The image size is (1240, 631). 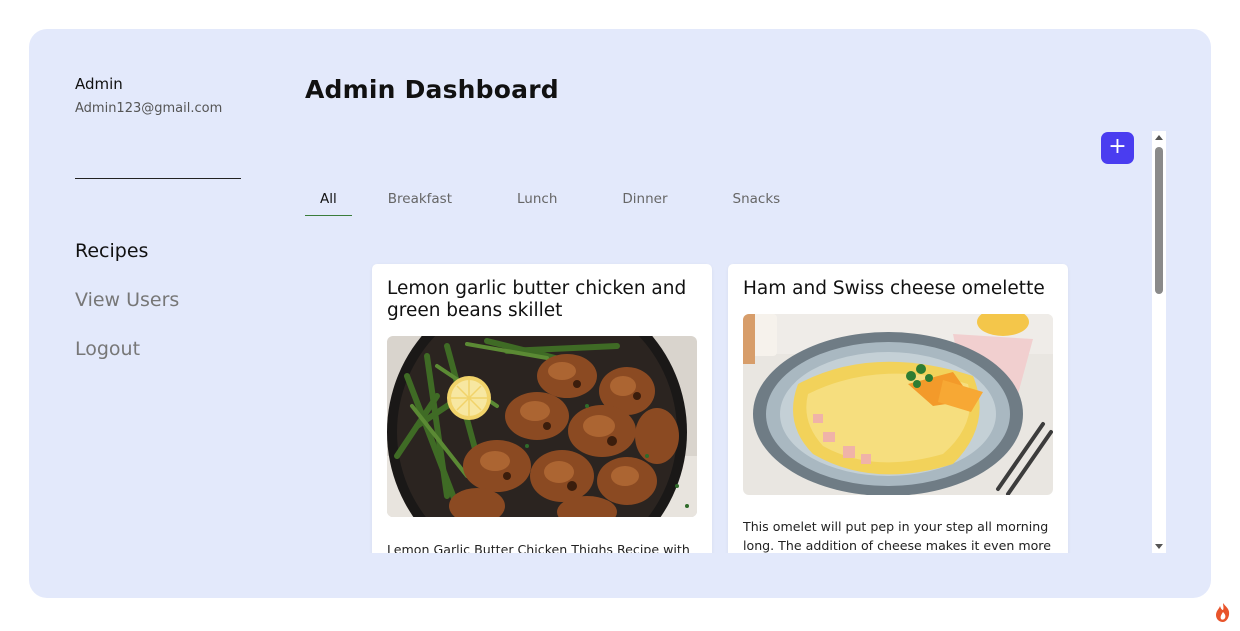 I want to click on sidebar-item-view-users: View Users, so click(x=127, y=310).